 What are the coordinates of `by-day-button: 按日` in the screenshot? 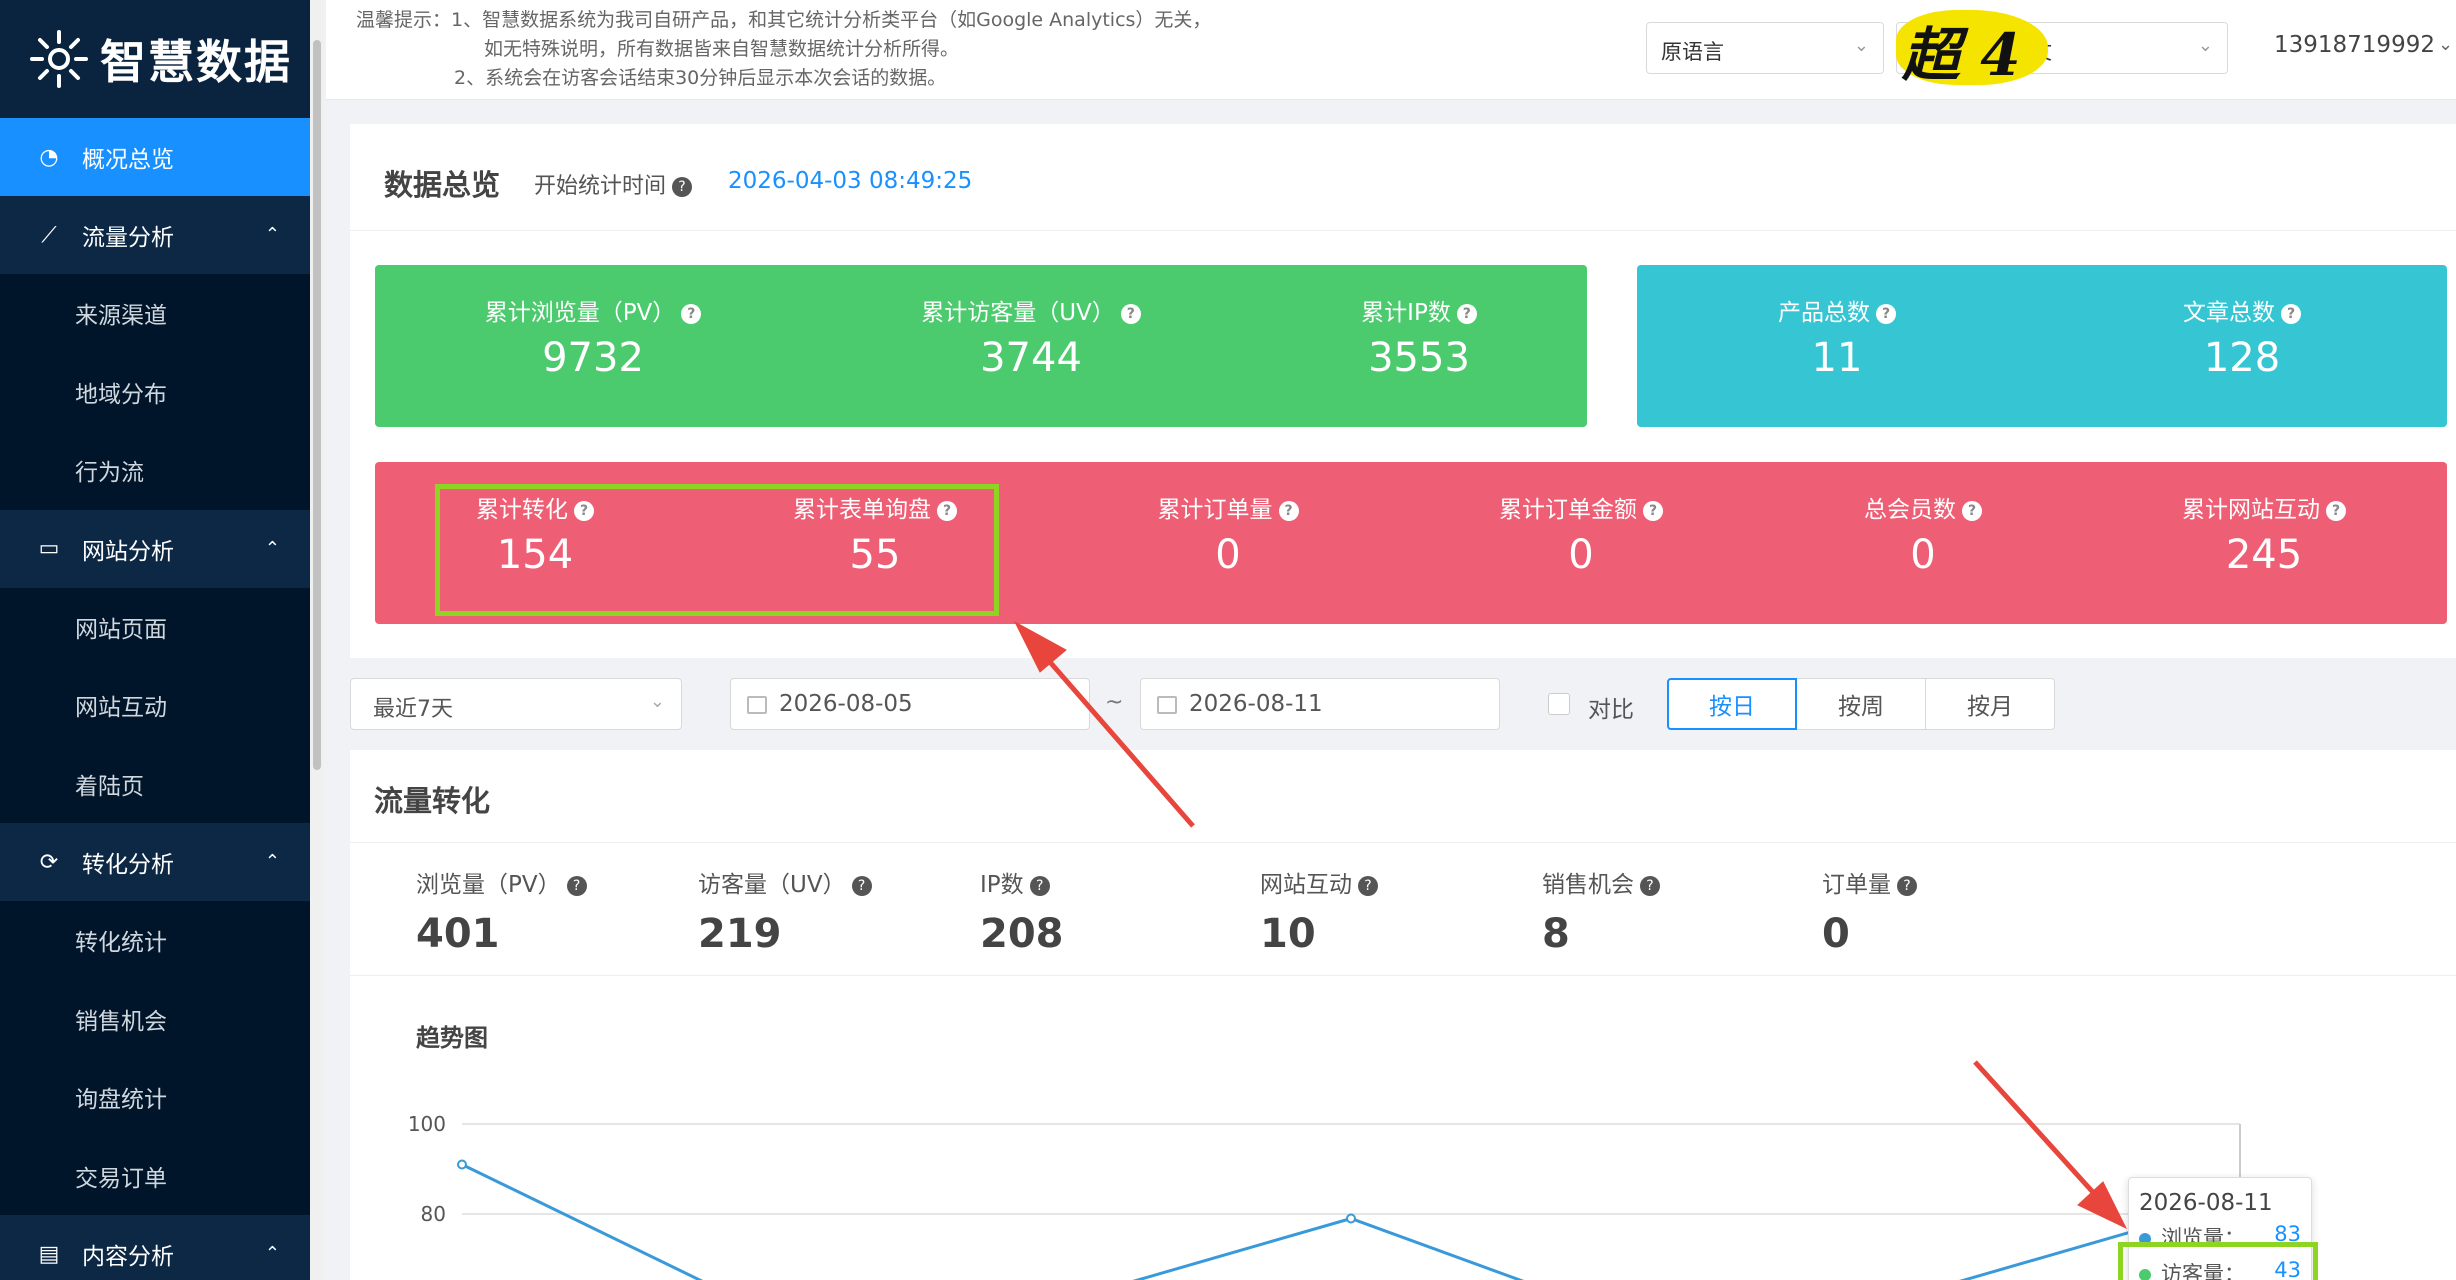 It's located at (1732, 704).